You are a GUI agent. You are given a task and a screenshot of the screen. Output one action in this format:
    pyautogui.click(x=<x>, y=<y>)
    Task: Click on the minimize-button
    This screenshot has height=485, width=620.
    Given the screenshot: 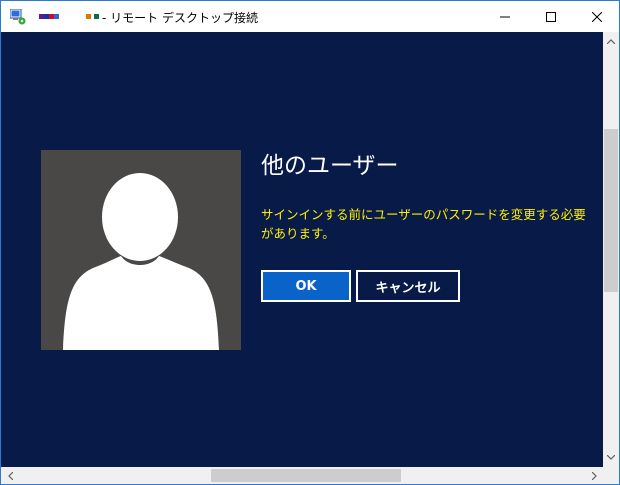 What is the action you would take?
    pyautogui.click(x=505, y=16)
    